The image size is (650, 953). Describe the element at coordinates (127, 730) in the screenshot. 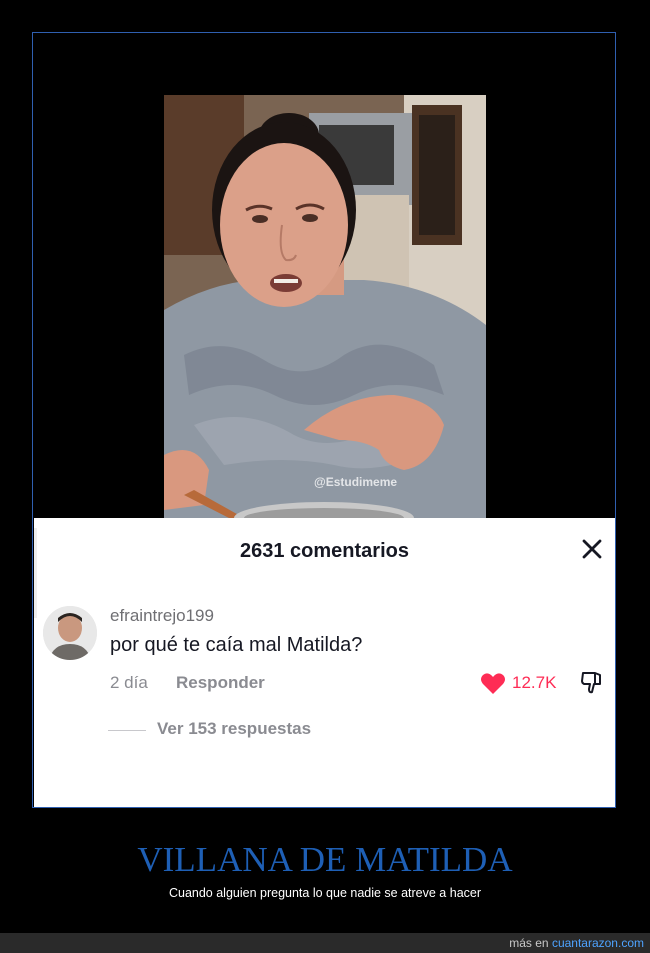

I see `replies-divider` at that location.